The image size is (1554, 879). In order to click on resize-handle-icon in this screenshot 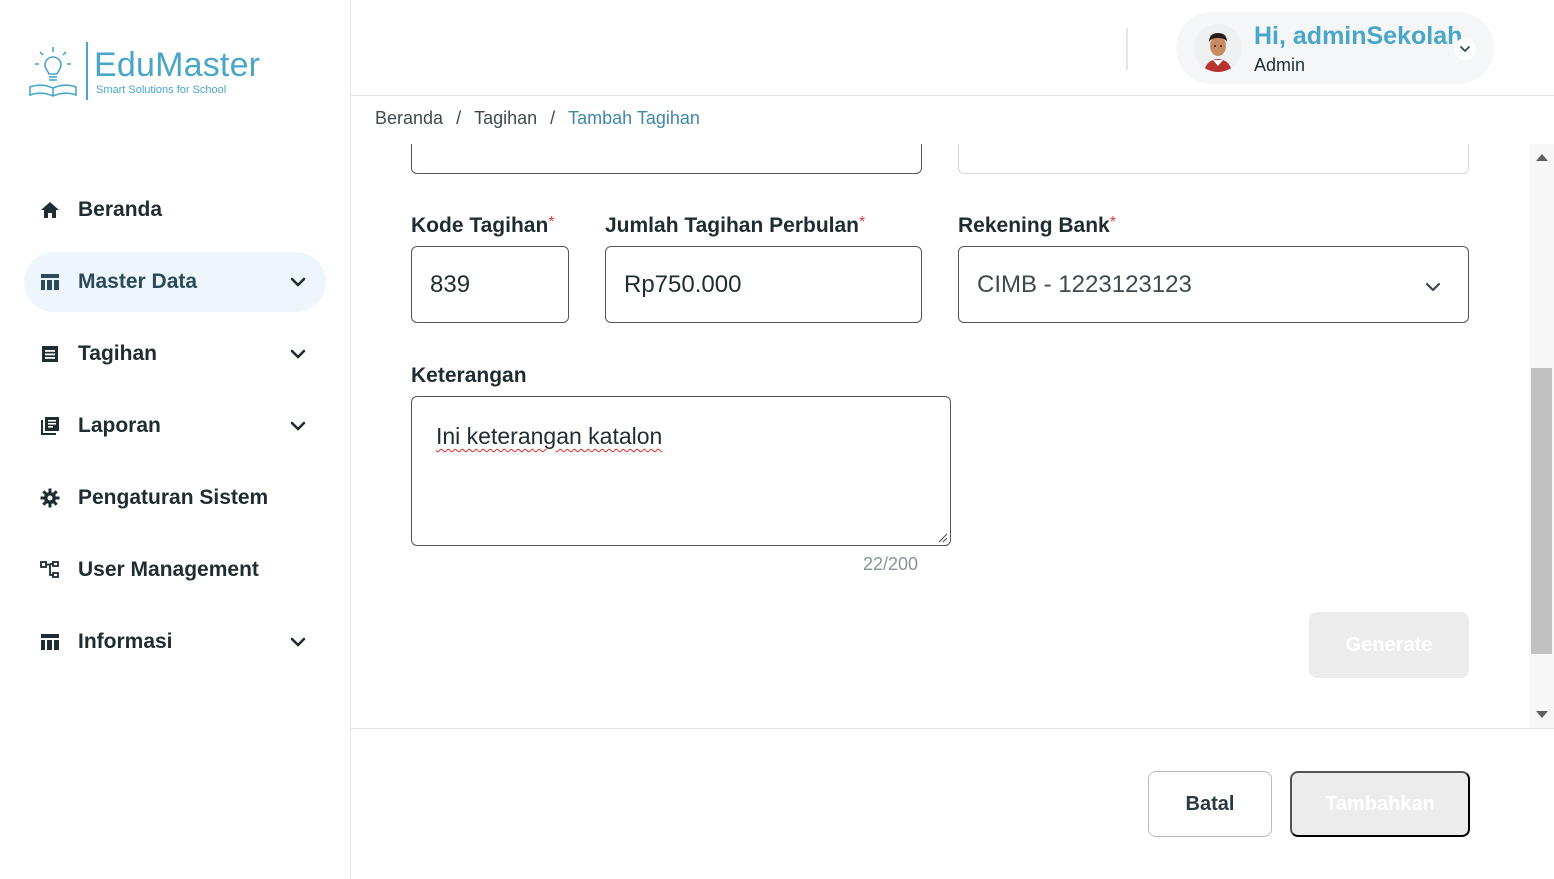, I will do `click(942, 537)`.